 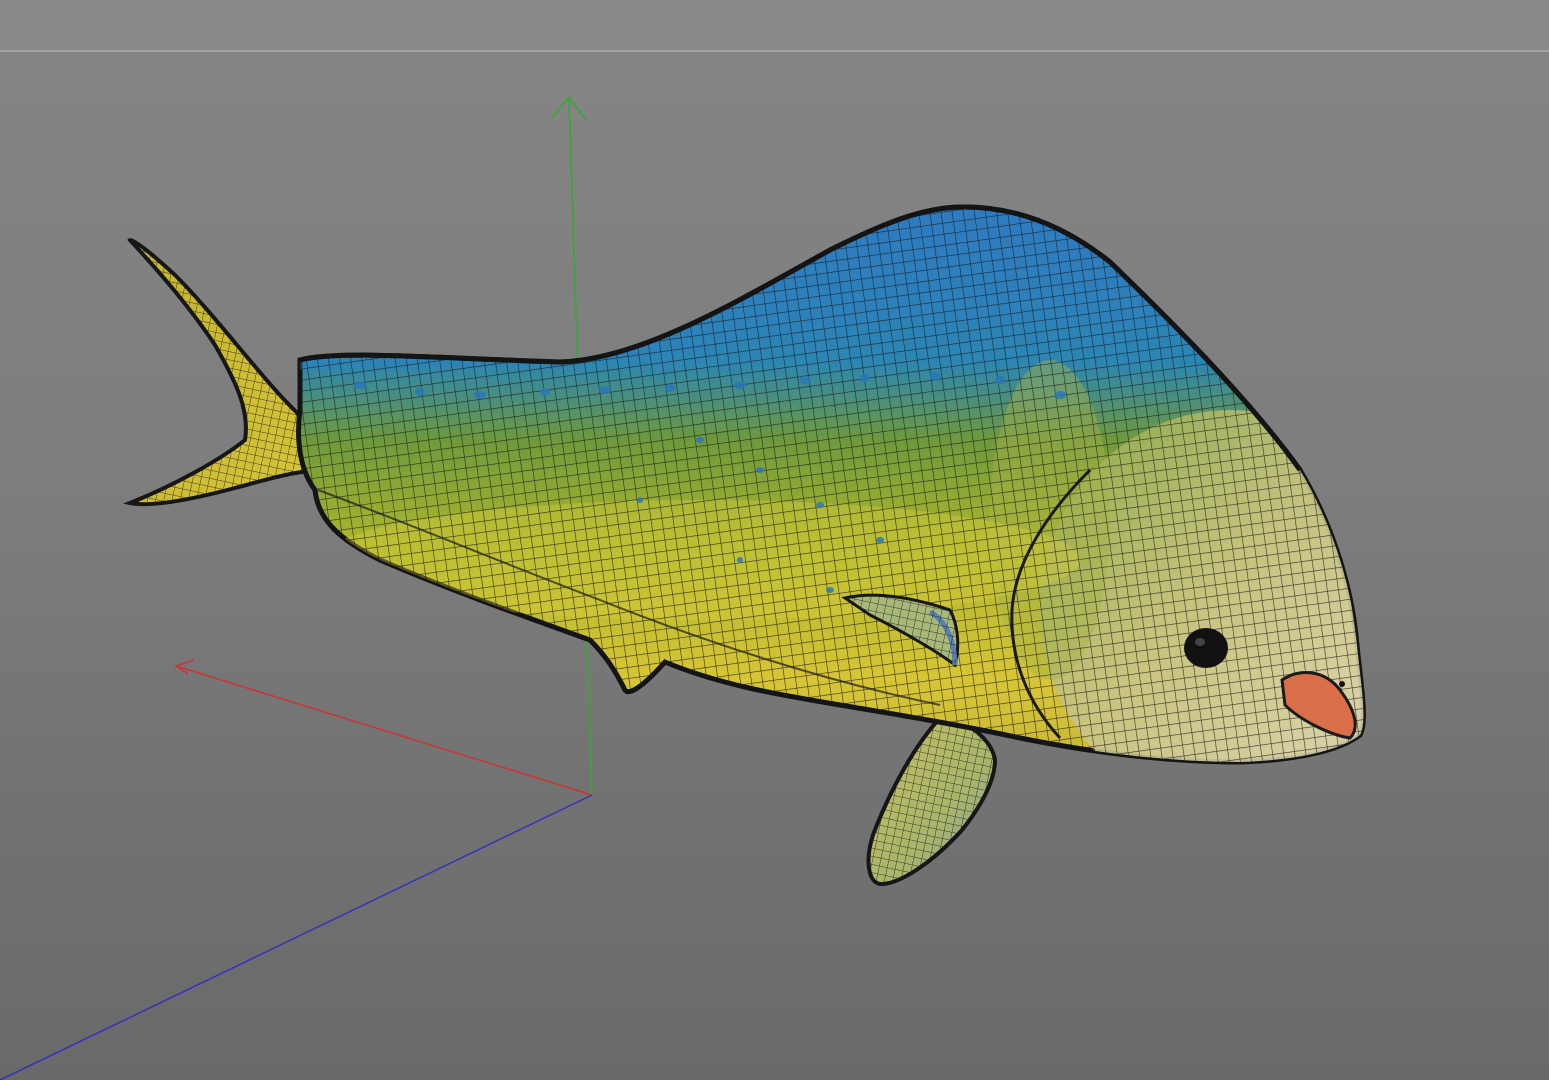 What do you see at coordinates (932, 801) in the screenshot?
I see `pelvic-fin` at bounding box center [932, 801].